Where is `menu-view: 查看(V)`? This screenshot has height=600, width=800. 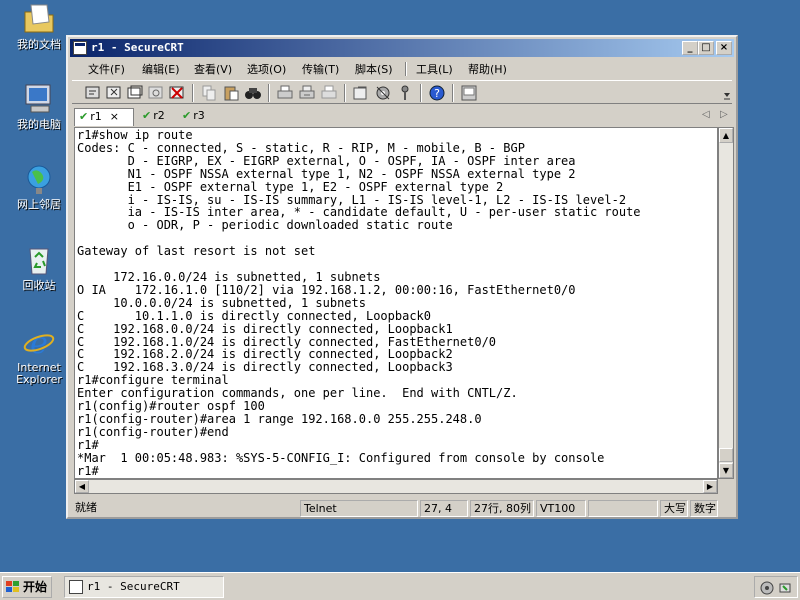 menu-view: 查看(V) is located at coordinates (213, 69).